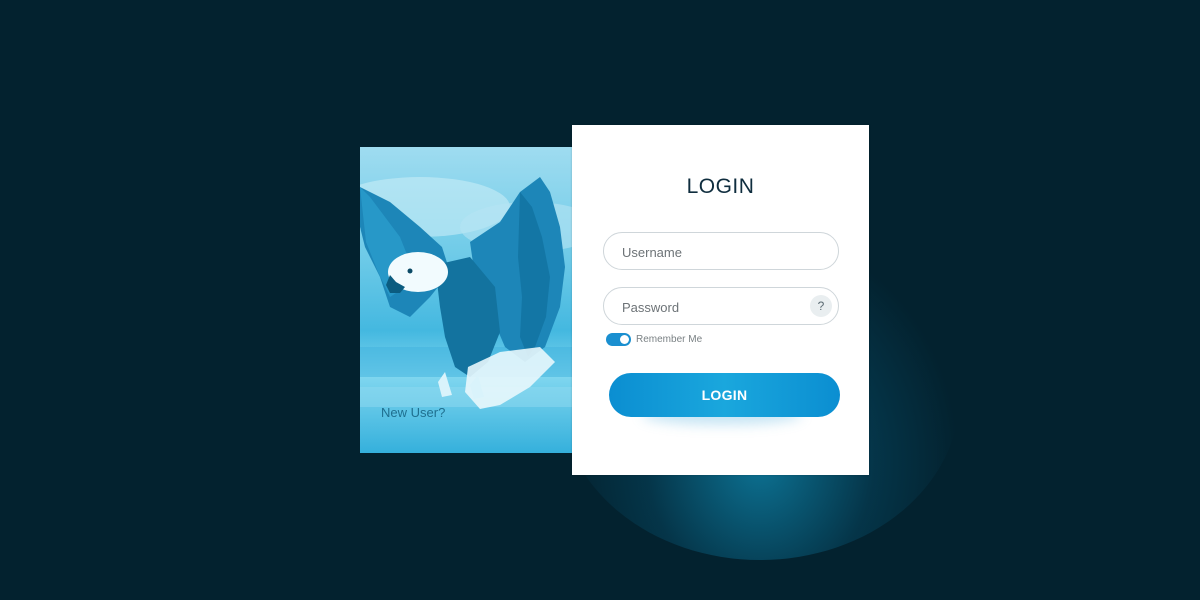  I want to click on username-input, so click(712, 252).